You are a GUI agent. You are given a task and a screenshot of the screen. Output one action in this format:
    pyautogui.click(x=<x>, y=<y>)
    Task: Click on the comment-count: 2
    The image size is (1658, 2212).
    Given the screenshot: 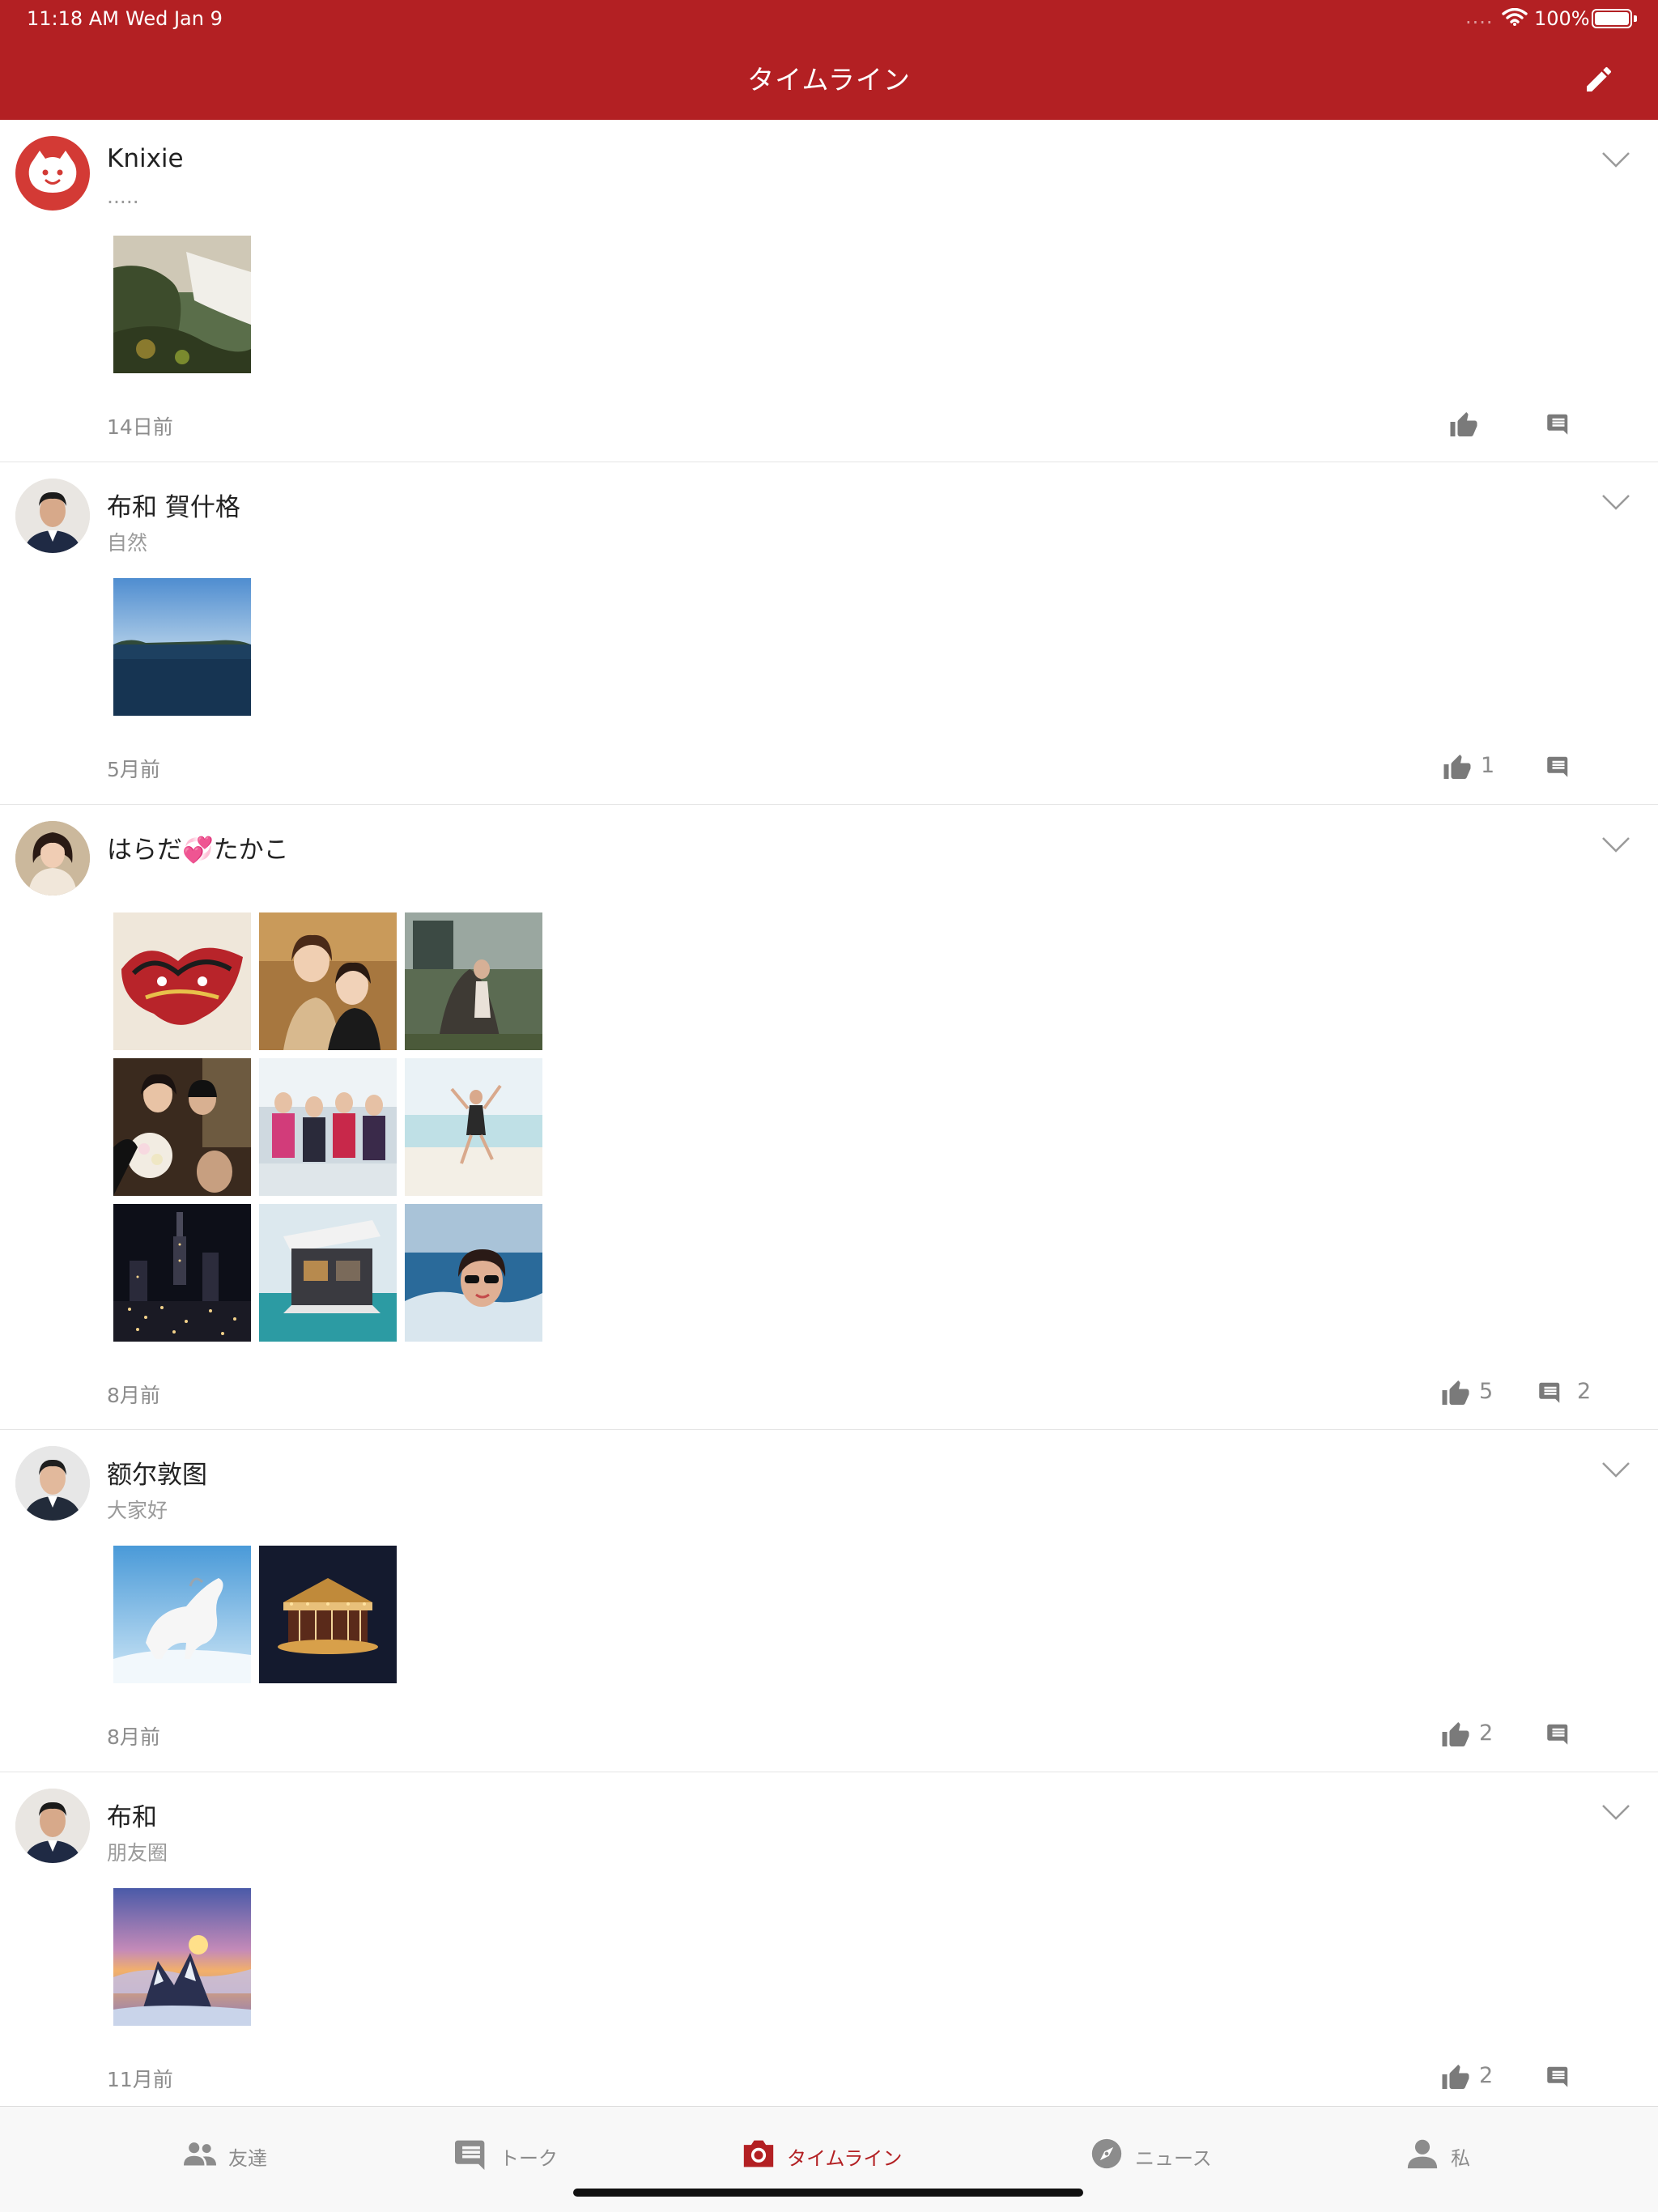 What is the action you would take?
    pyautogui.click(x=1584, y=1391)
    